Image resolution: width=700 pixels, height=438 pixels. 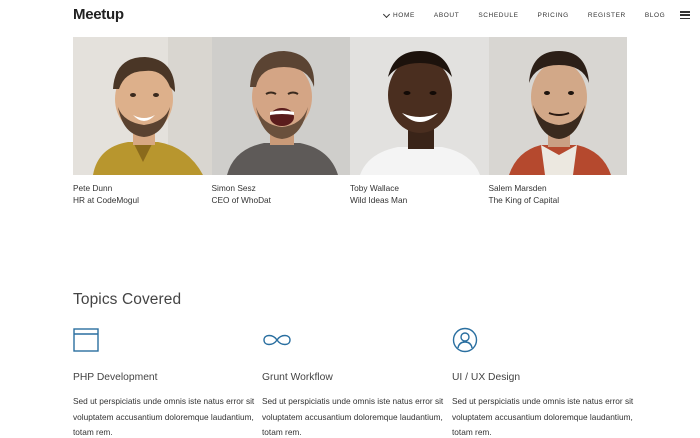 I want to click on team-member-role: HR at CodeMogul, so click(x=106, y=200).